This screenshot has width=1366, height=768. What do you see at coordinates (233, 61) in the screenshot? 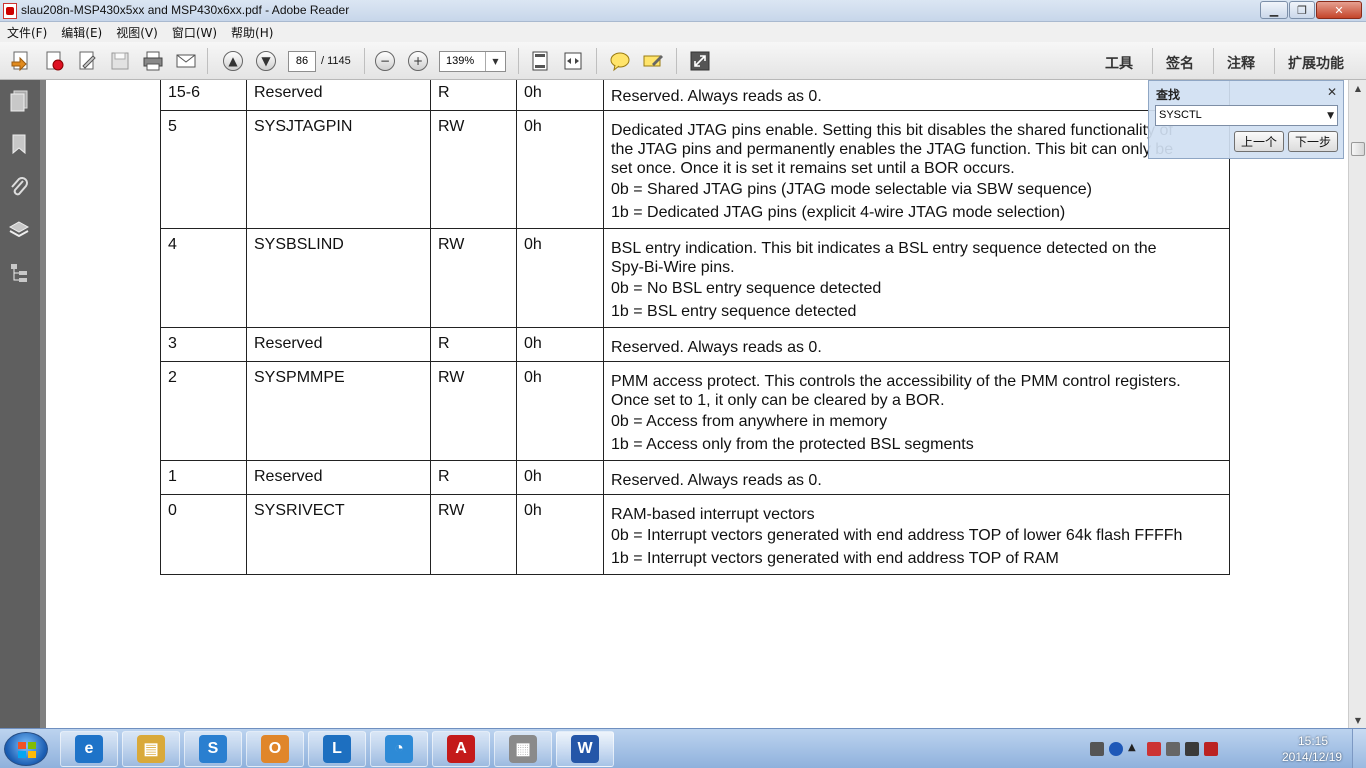
I see `previous-page-icon: ▲` at bounding box center [233, 61].